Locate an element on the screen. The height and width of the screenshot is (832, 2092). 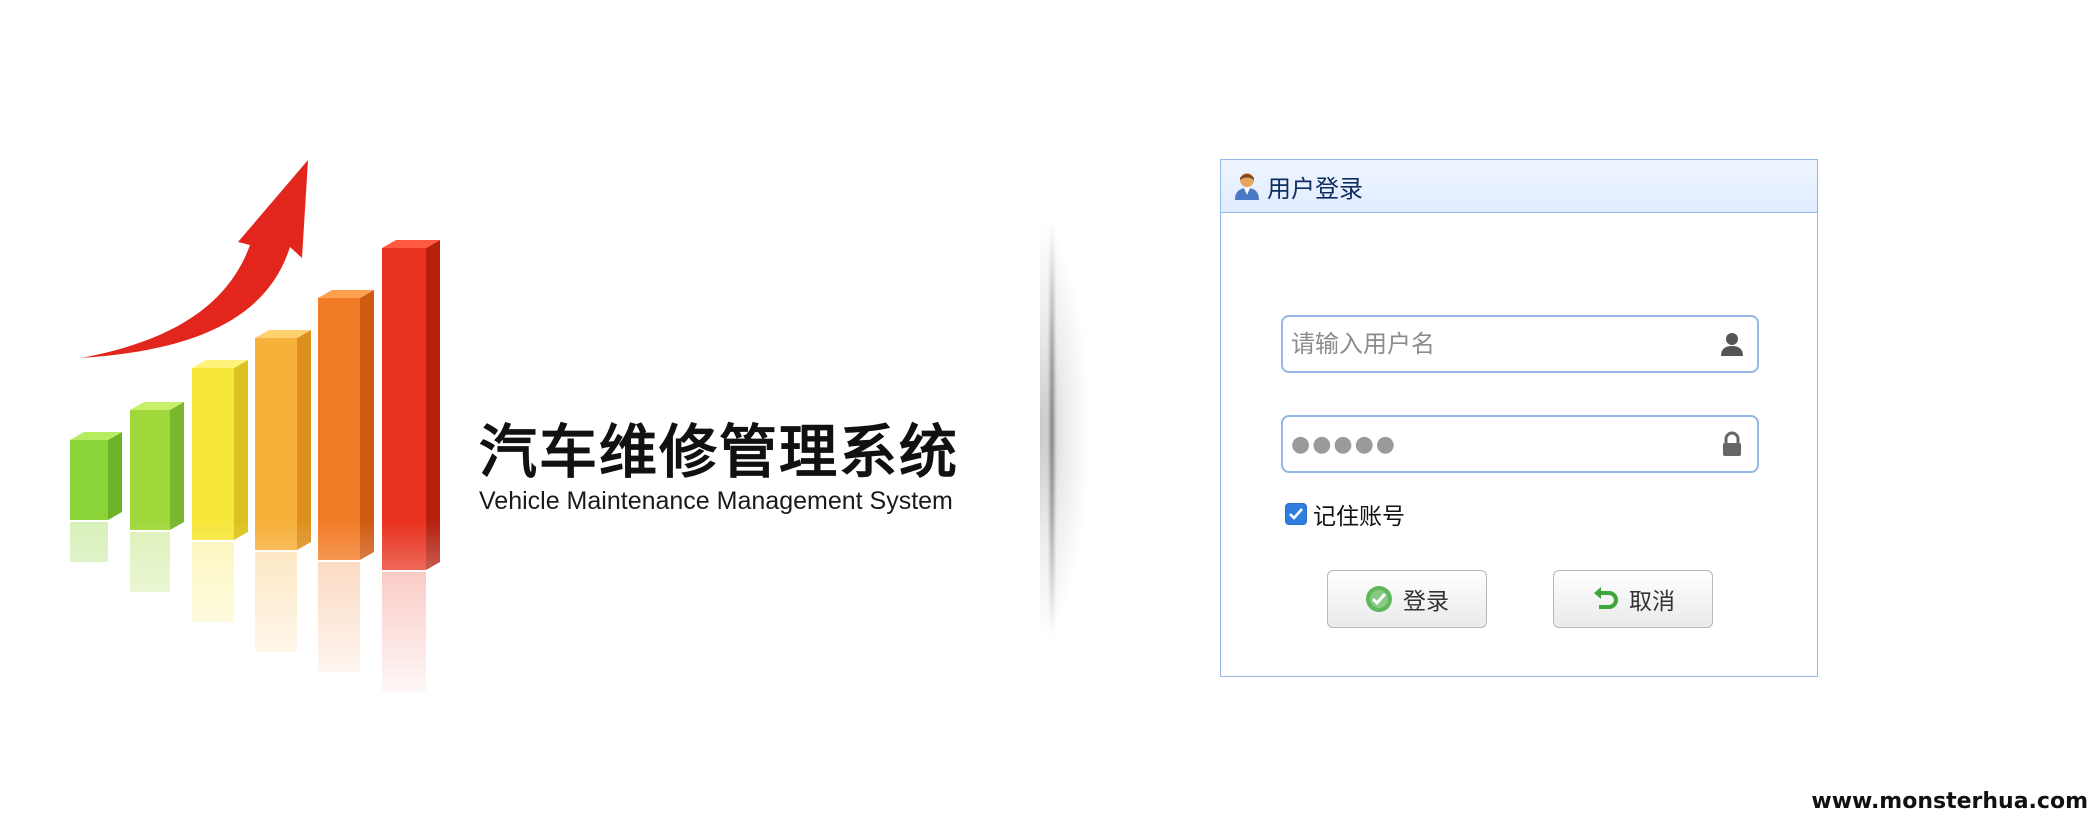
checkmark-icon is located at coordinates (1296, 514).